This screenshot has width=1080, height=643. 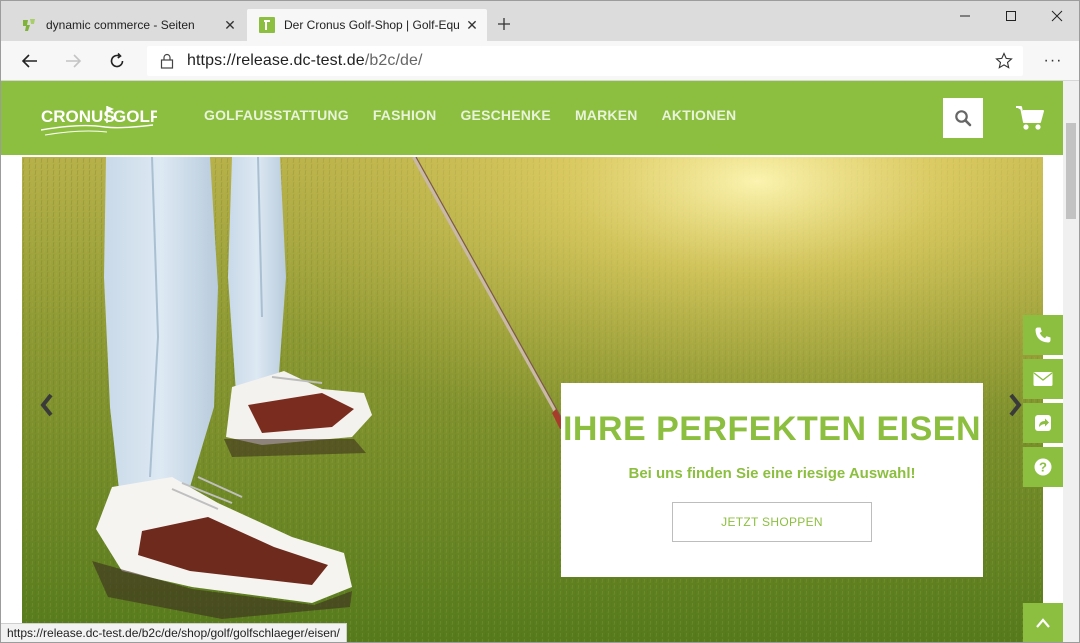 I want to click on forward-arrow-icon, so click(x=73, y=61).